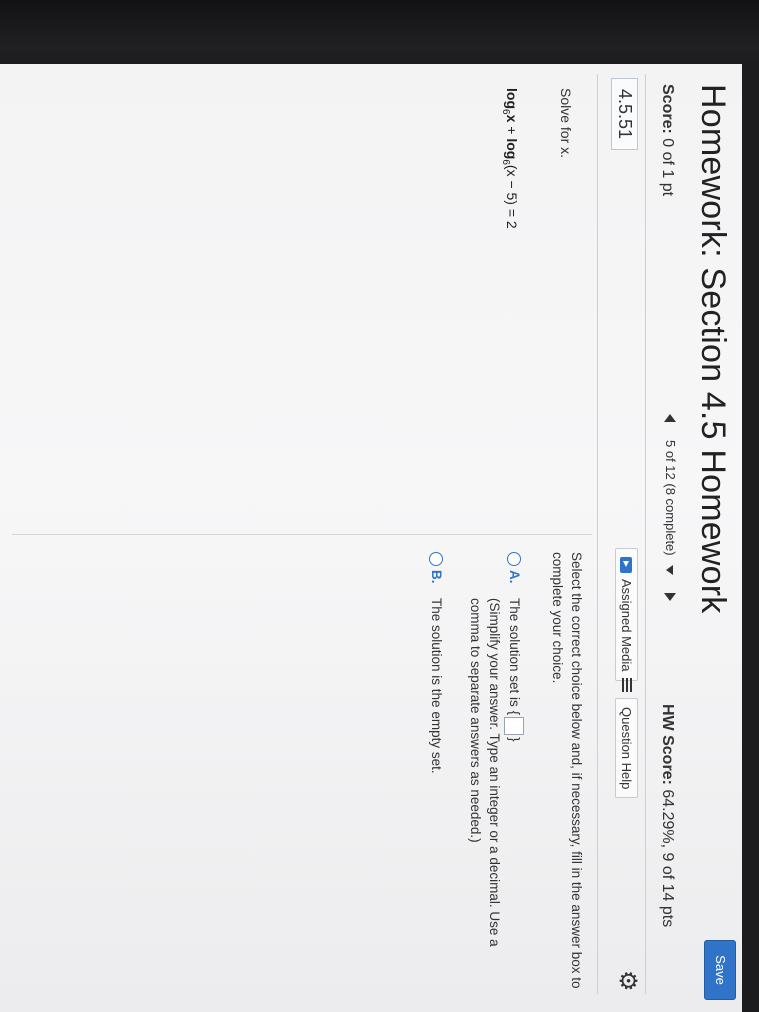  I want to click on hw-score: HW Score: 64.29%, 9 of 14 pts, so click(667, 815).